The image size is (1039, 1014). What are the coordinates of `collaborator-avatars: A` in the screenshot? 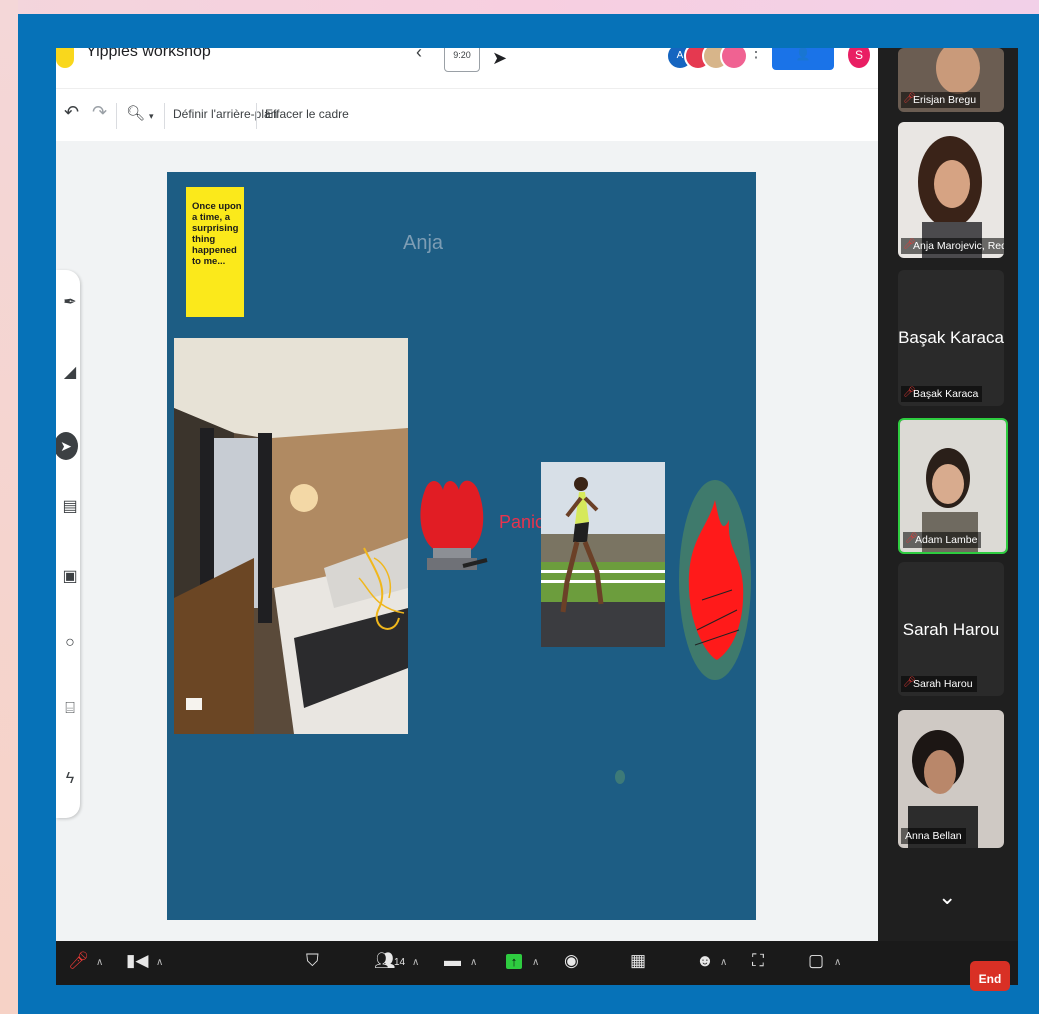 It's located at (711, 59).